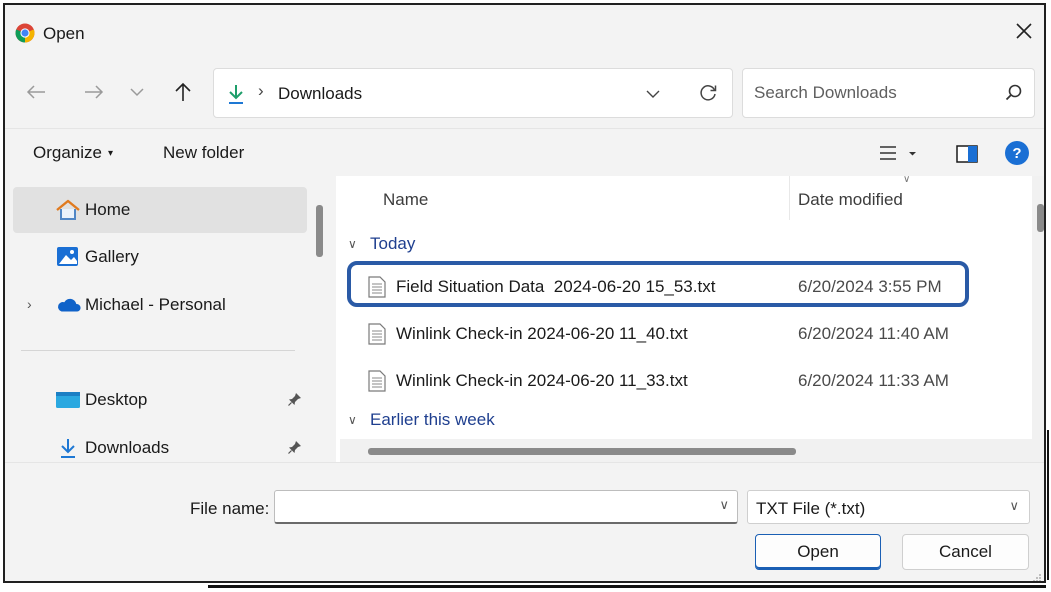 The image size is (1051, 592). What do you see at coordinates (524, 150) in the screenshot?
I see `command-toolbar: Organize ▾ New folder ?` at bounding box center [524, 150].